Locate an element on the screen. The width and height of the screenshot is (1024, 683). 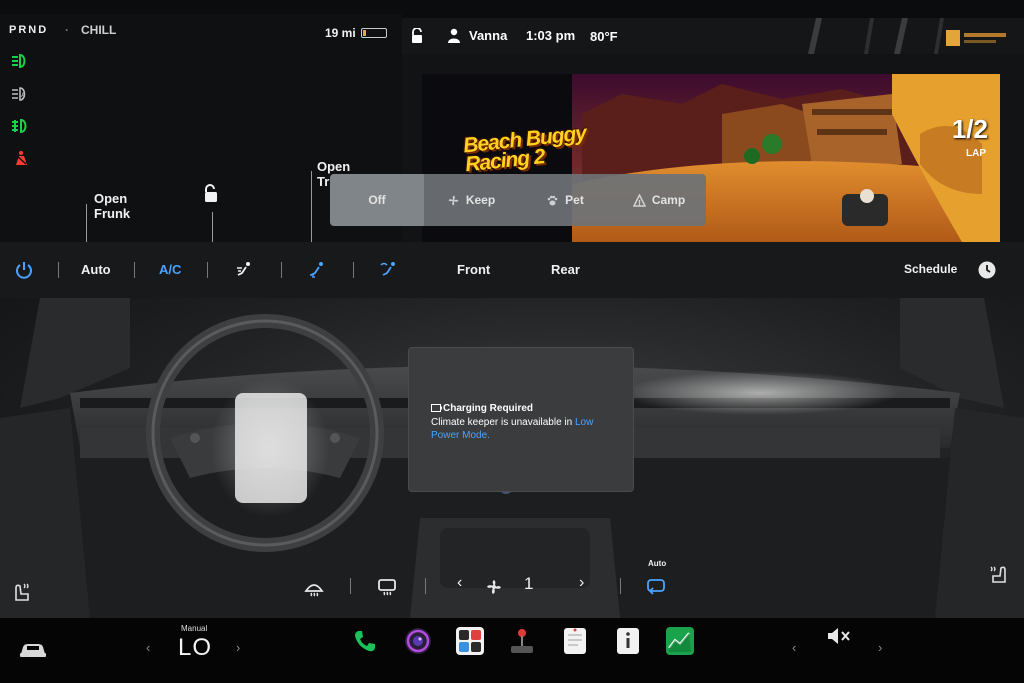
rear-seat-heat-tab: Rear is located at coordinates (565, 269).